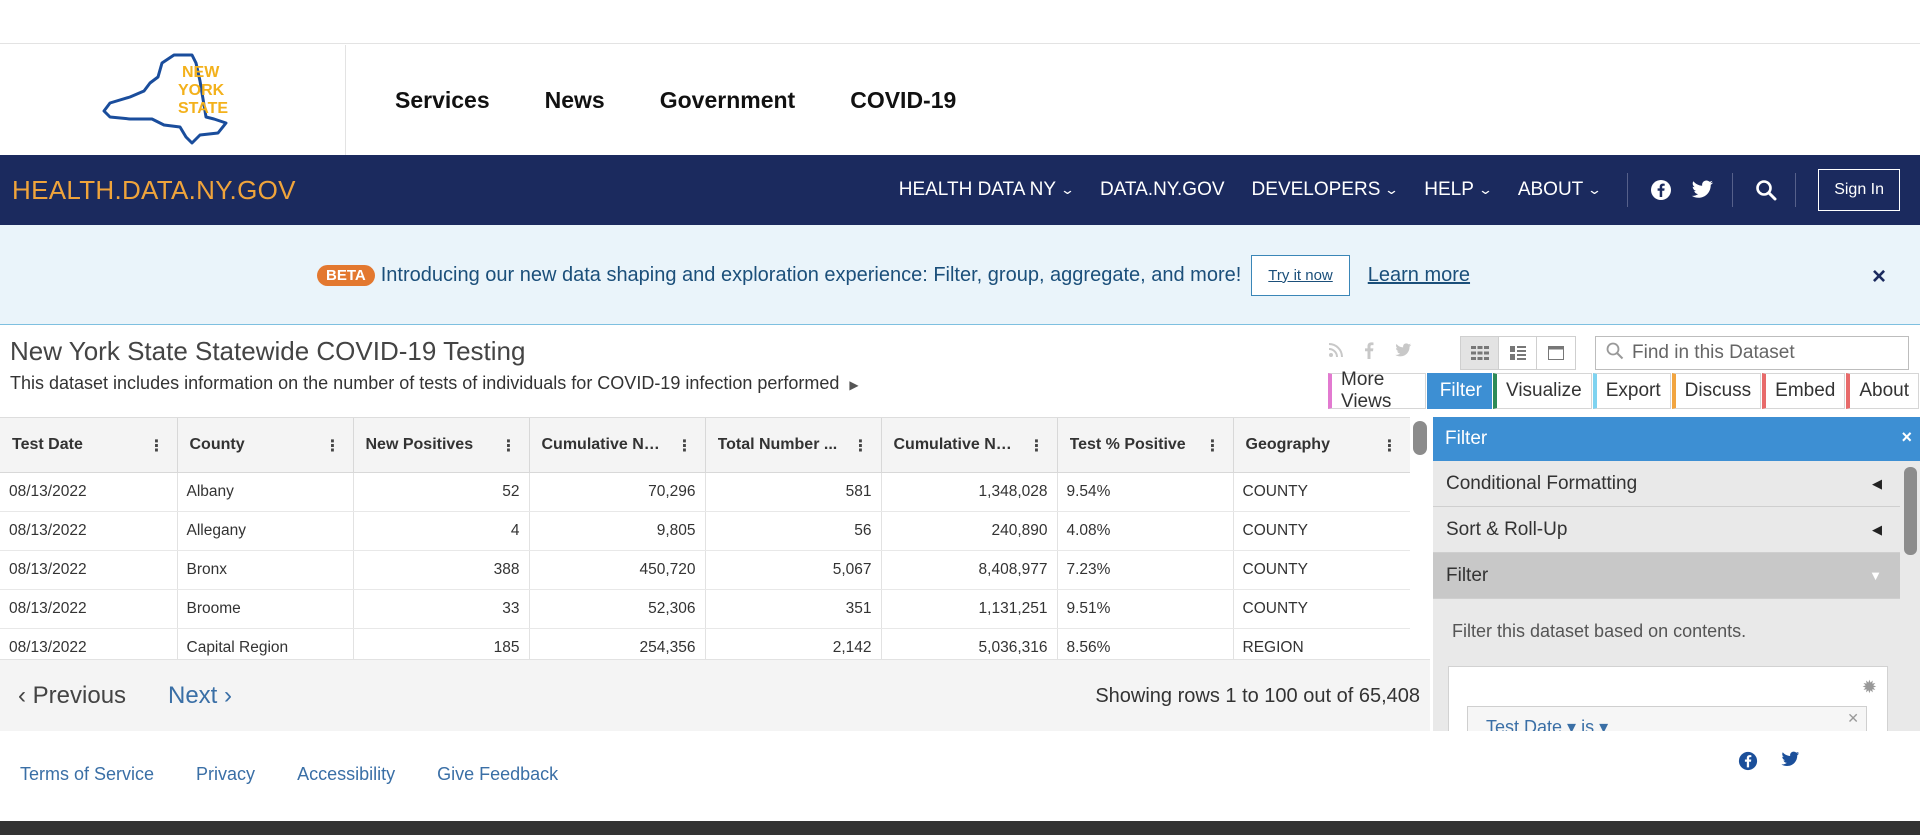 The width and height of the screenshot is (1920, 835). Describe the element at coordinates (575, 100) in the screenshot. I see `state-nav-news: News` at that location.